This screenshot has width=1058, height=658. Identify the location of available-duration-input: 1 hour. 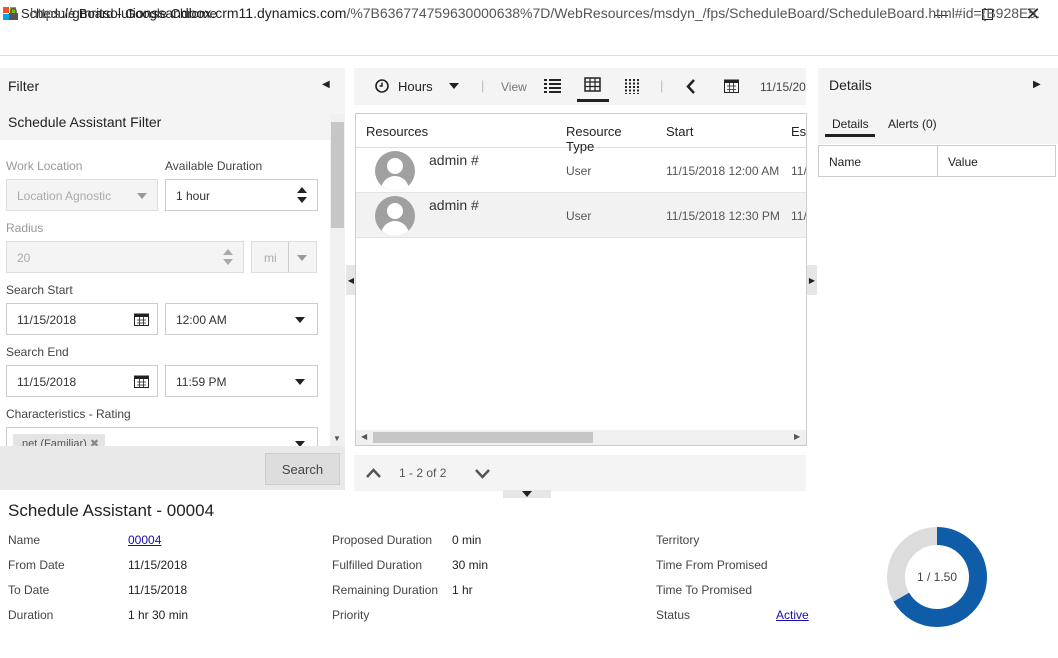
(241, 195).